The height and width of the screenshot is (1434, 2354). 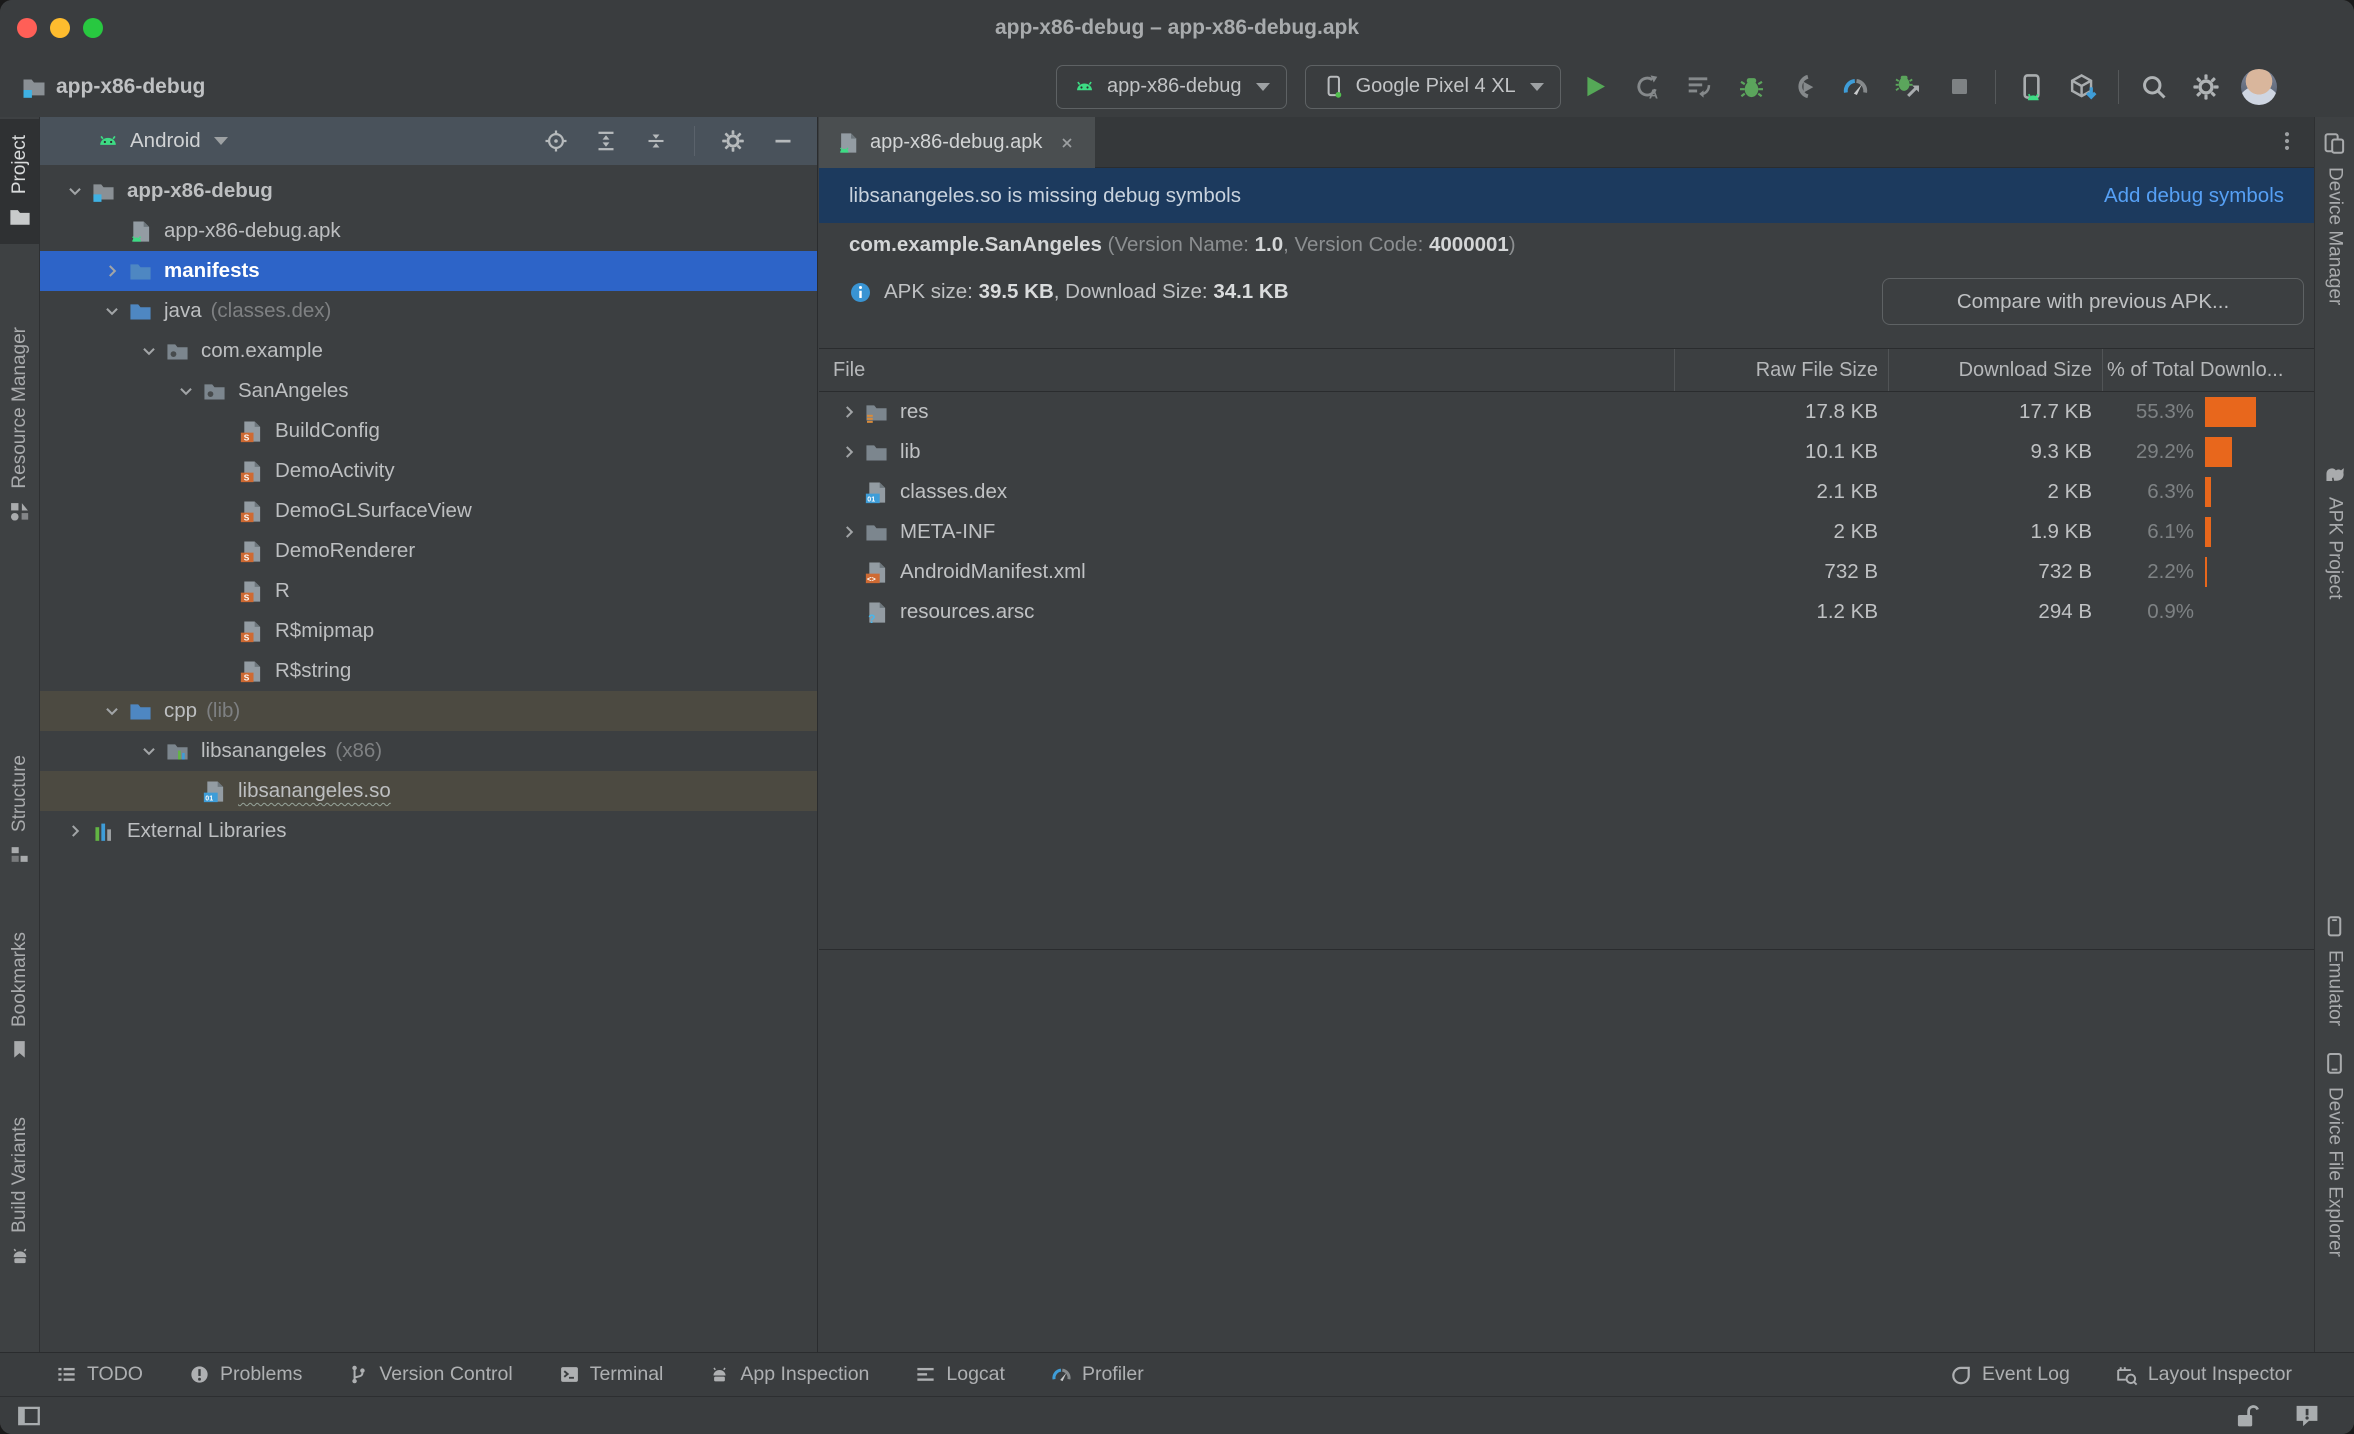 What do you see at coordinates (1804, 87) in the screenshot?
I see `attach-debugger-button` at bounding box center [1804, 87].